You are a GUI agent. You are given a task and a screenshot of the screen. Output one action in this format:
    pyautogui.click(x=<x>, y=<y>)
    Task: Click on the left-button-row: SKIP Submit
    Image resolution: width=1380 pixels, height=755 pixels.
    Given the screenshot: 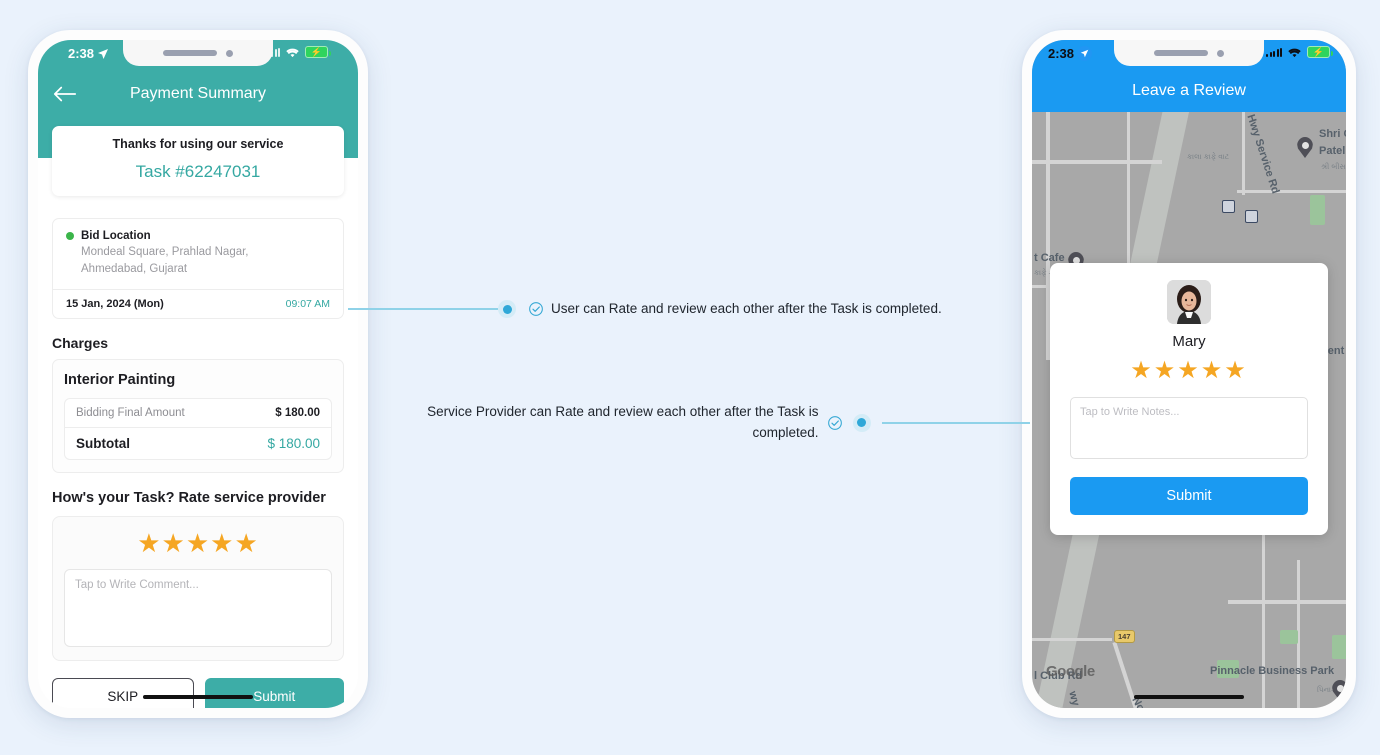 What is the action you would take?
    pyautogui.click(x=198, y=693)
    